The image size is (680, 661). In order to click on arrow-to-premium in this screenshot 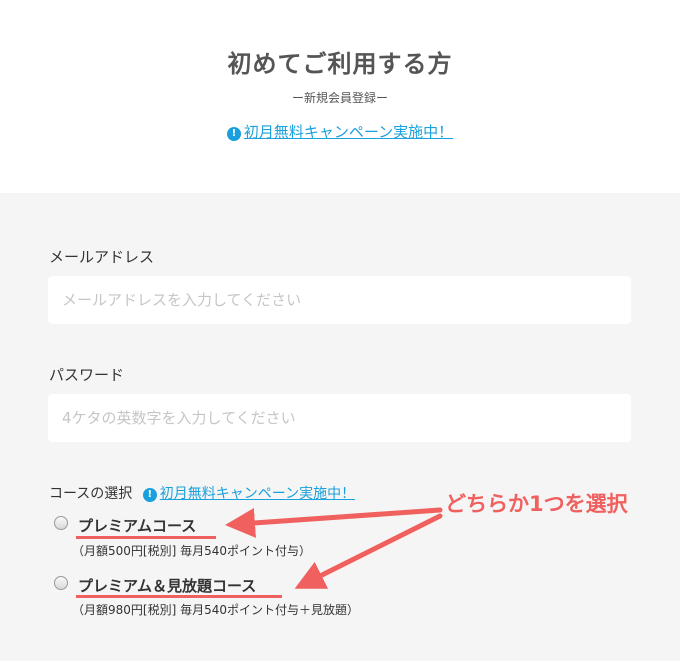, I will do `click(334, 522)`.